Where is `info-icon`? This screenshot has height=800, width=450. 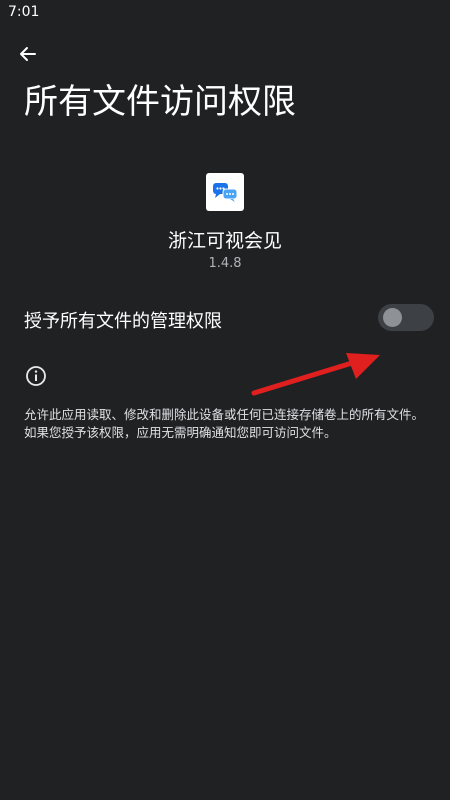 info-icon is located at coordinates (36, 376).